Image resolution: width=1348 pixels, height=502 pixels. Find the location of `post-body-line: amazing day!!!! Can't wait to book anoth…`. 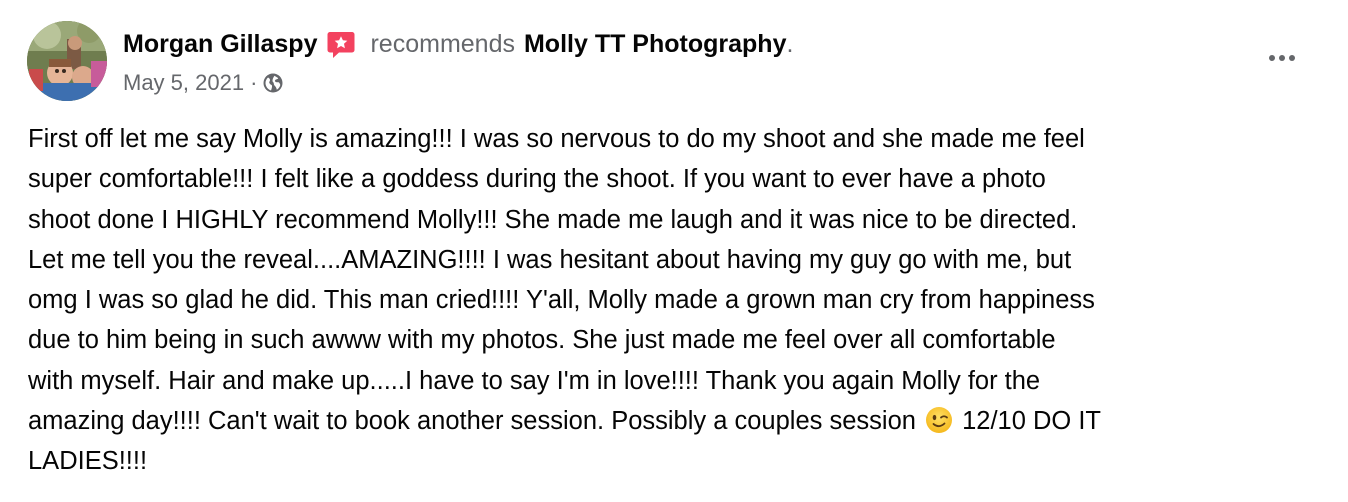

post-body-line: amazing day!!!! Can't wait to book anoth… is located at coordinates (476, 421).